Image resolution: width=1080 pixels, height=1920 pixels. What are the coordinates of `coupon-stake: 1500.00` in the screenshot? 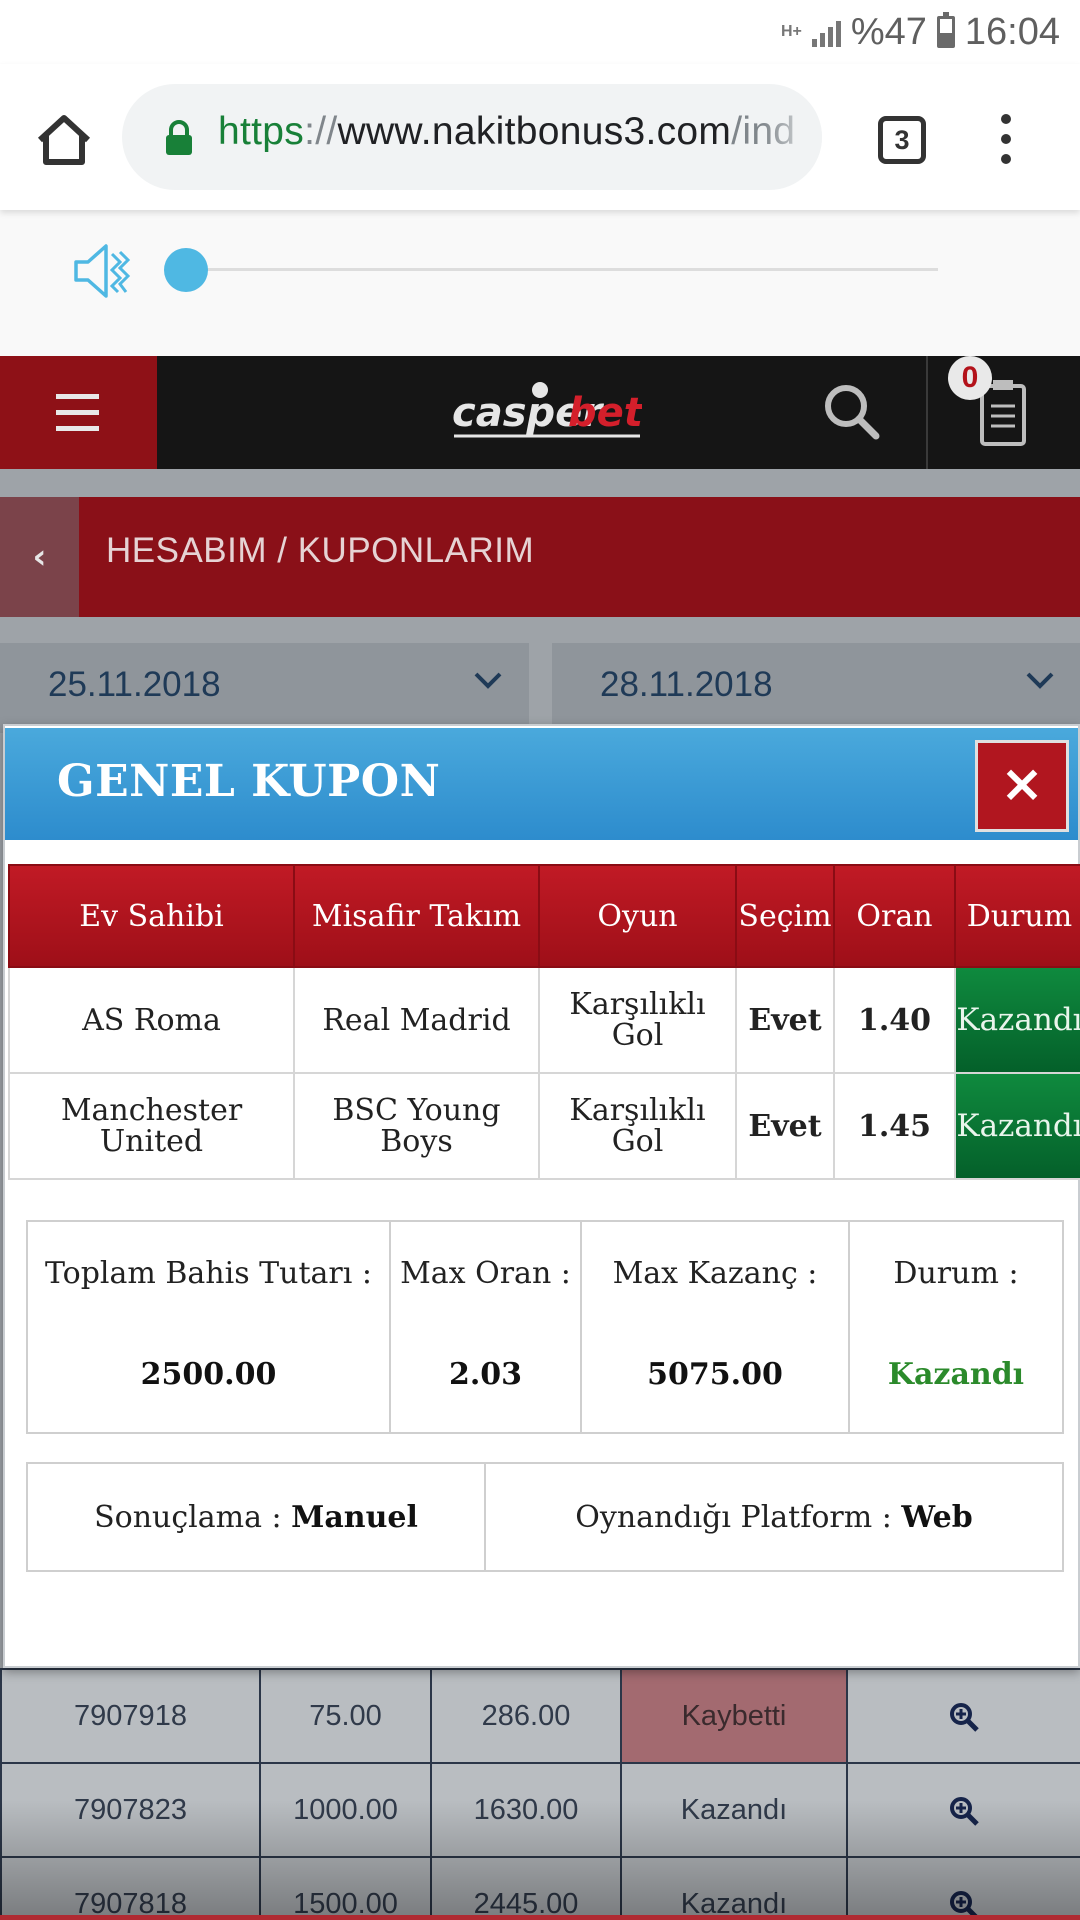 It's located at (345, 1888).